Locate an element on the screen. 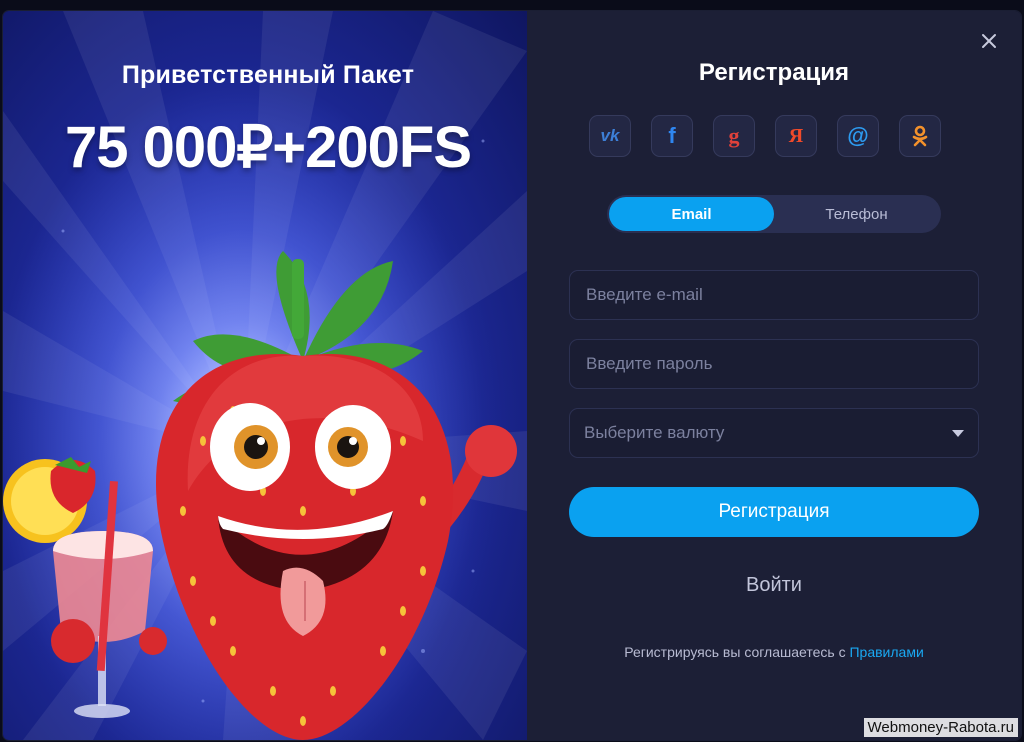 Image resolution: width=1024 pixels, height=742 pixels. yandex-login-button: Я is located at coordinates (796, 136).